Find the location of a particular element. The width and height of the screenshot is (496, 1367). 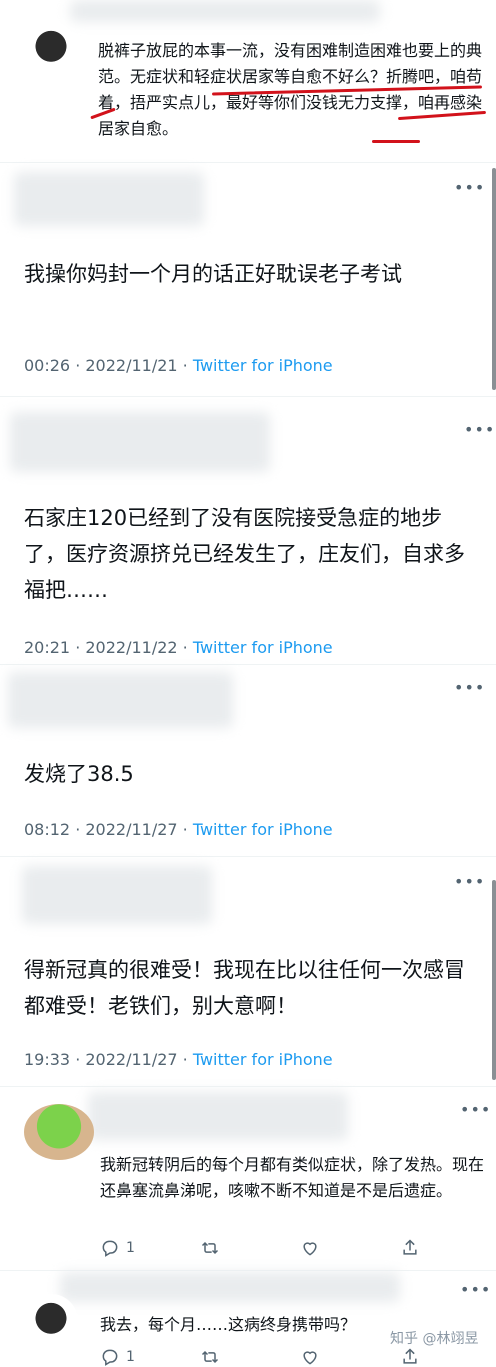

tweet-4-text: 得新冠真的很难受！我现在比以往任何一次感冒都难受！老铁们，别大意啊！ is located at coordinates (244, 988).